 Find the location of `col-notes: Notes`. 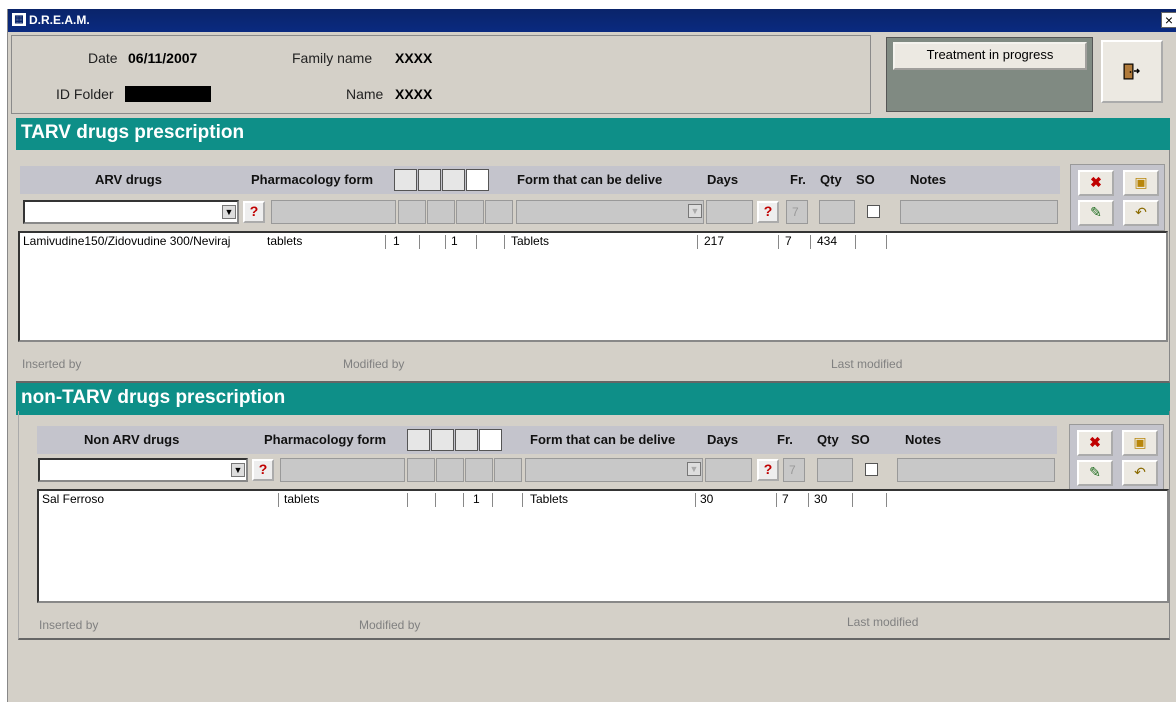

col-notes: Notes is located at coordinates (928, 179).